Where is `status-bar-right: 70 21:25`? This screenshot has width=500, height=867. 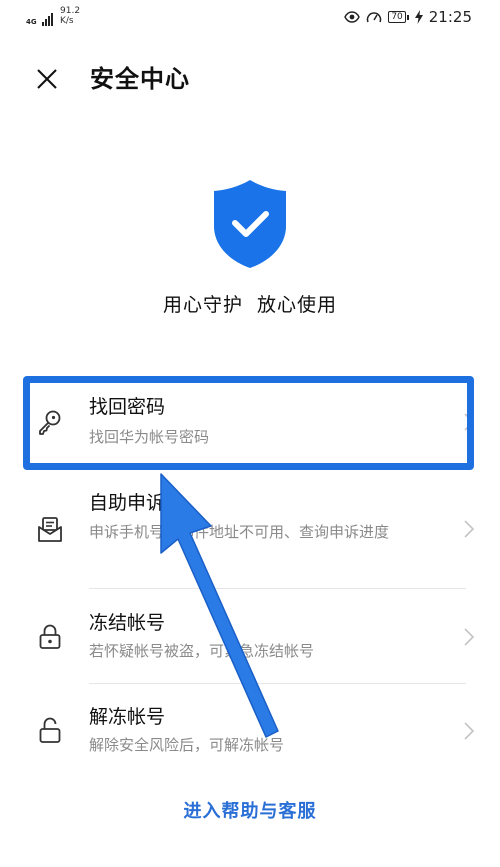 status-bar-right: 70 21:25 is located at coordinates (408, 17).